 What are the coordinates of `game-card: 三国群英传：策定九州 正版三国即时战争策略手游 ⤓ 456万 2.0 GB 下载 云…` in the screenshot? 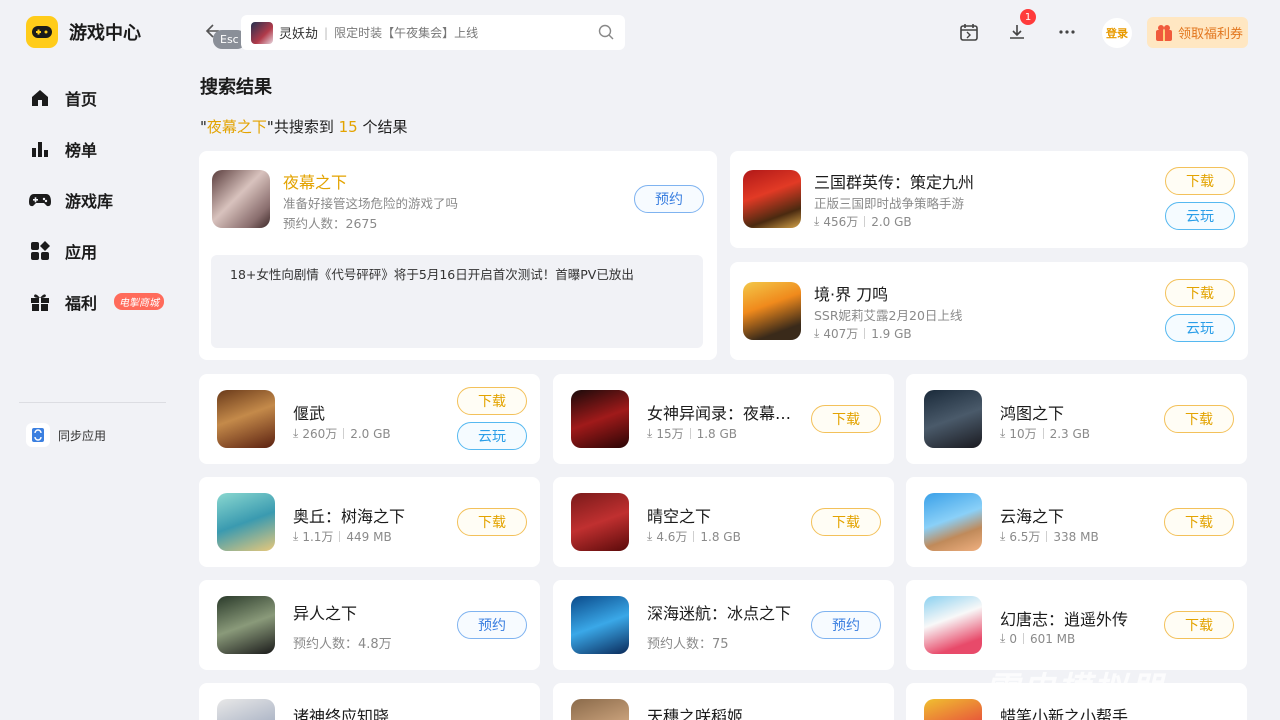 It's located at (989, 199).